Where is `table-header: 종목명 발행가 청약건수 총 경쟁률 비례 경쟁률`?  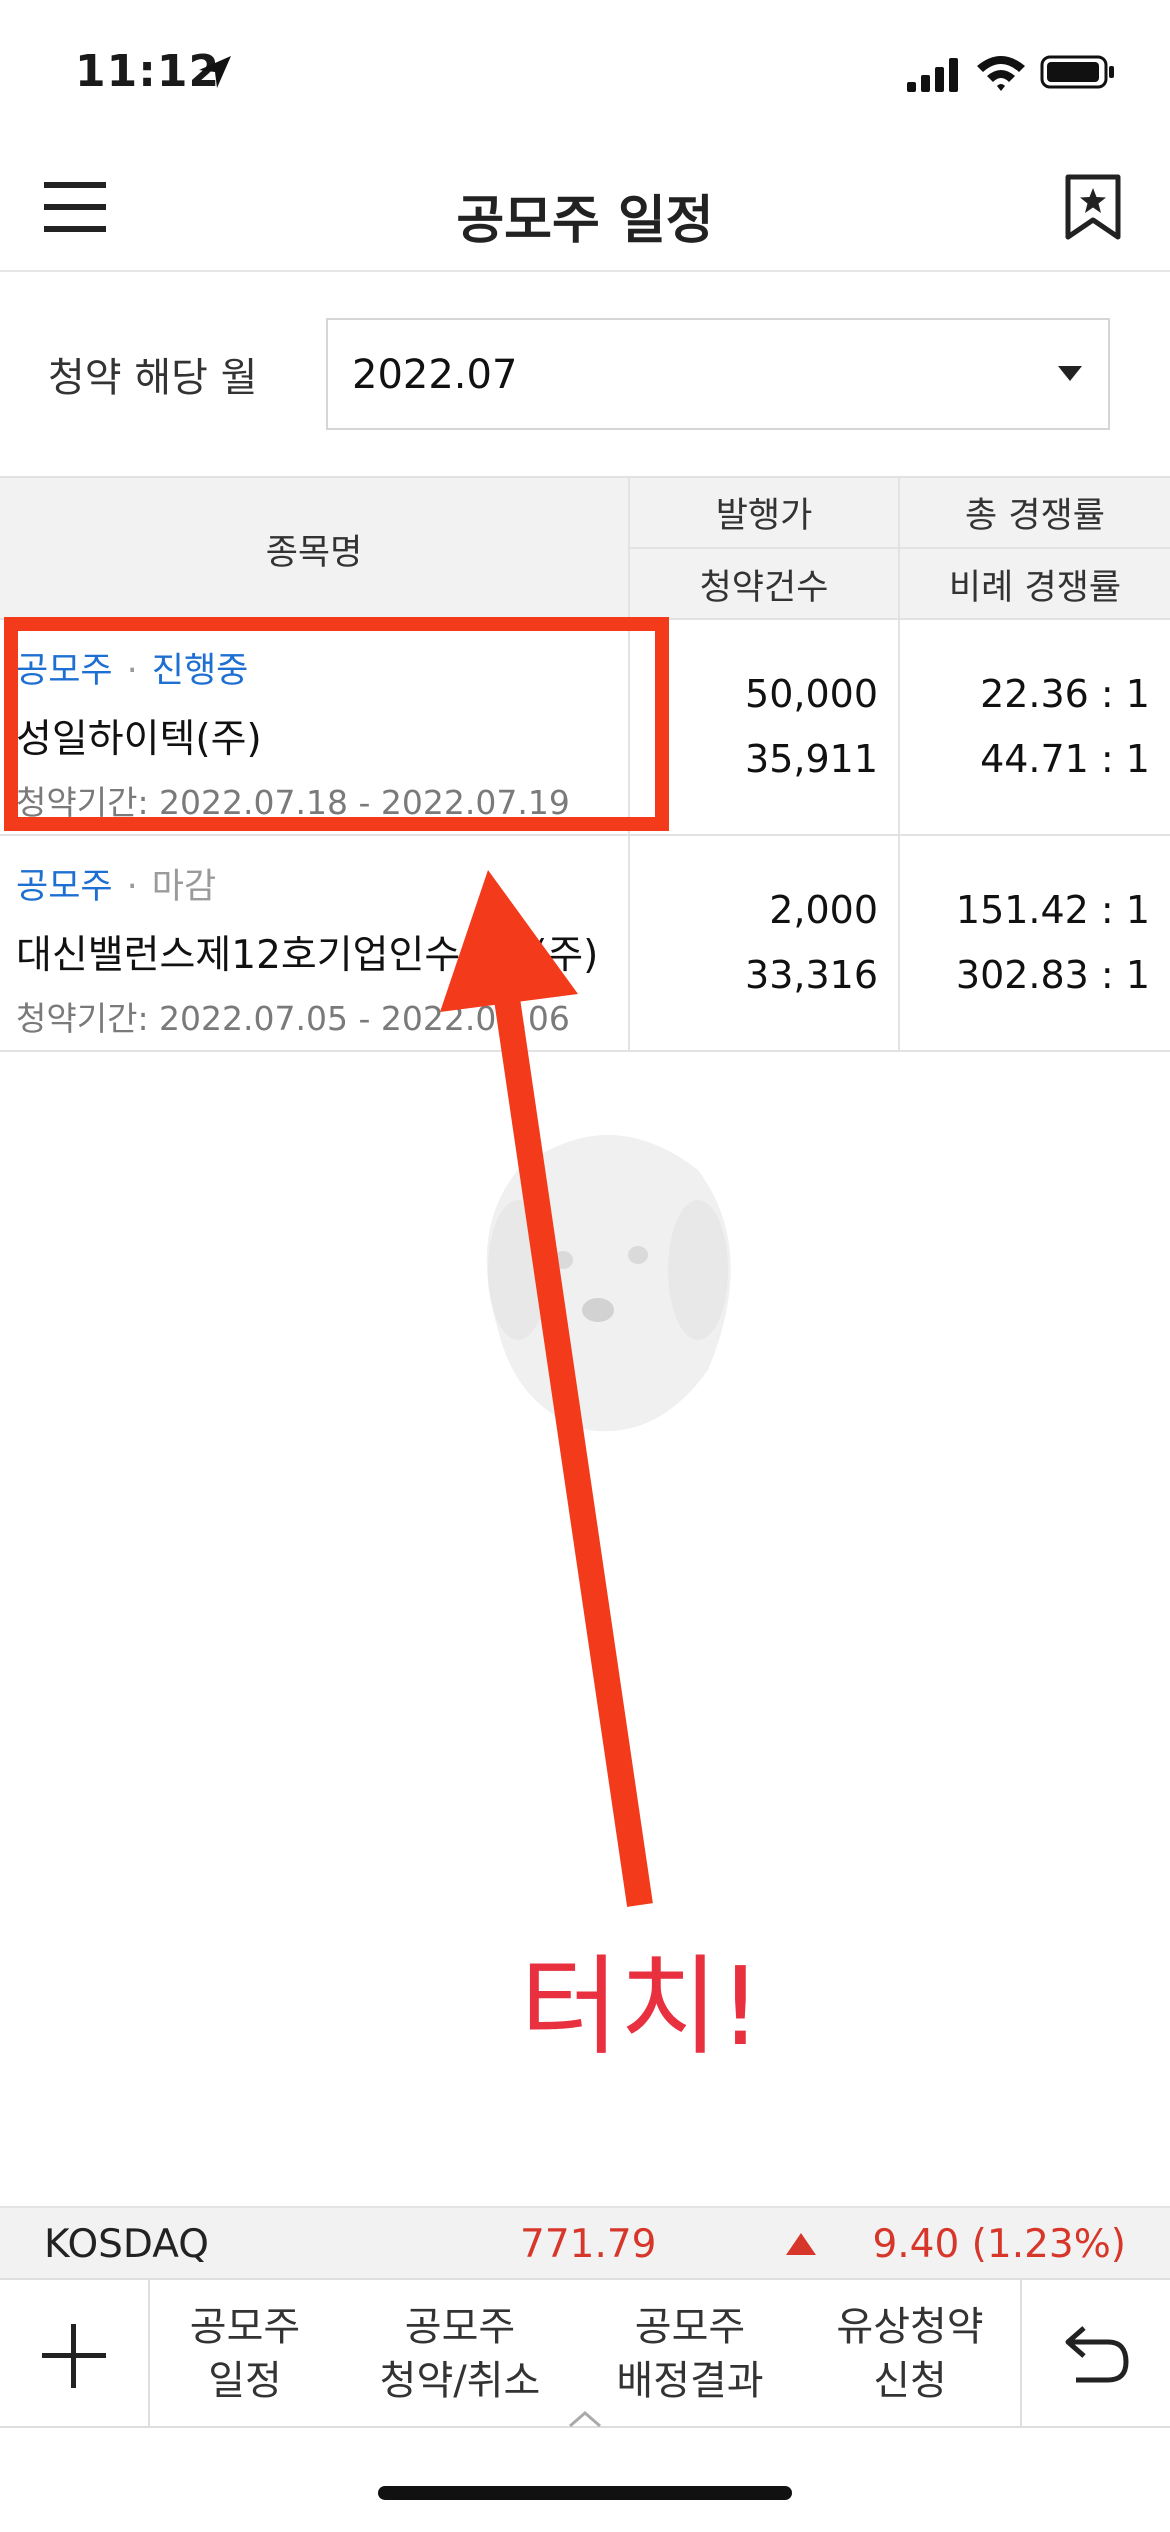 table-header: 종목명 발행가 청약건수 총 경쟁률 비례 경쟁률 is located at coordinates (585, 548).